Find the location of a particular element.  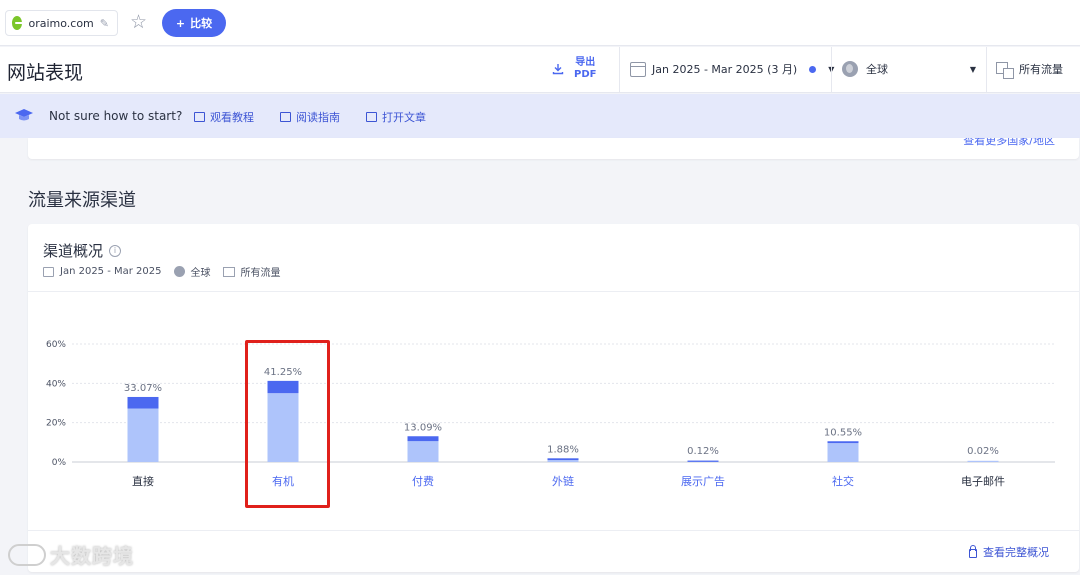

x-category-label: 展示广告 is located at coordinates (703, 481).